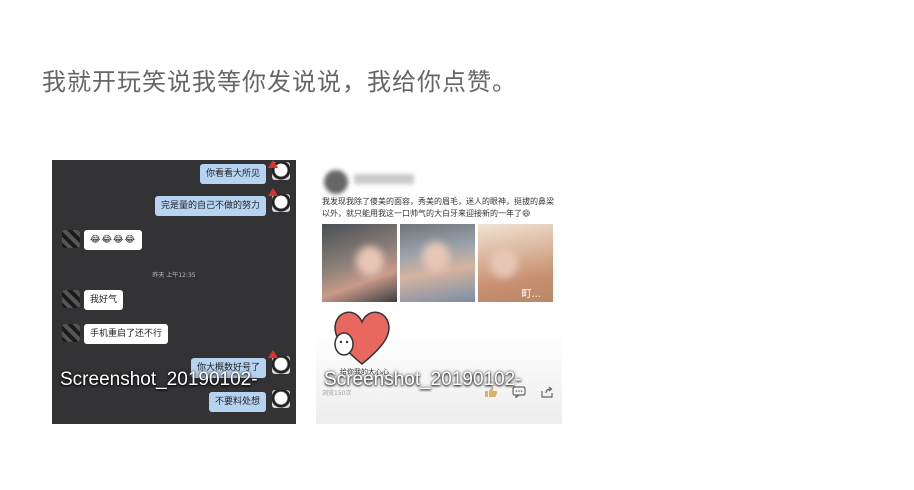  What do you see at coordinates (336, 182) in the screenshot?
I see `poster-avatar` at bounding box center [336, 182].